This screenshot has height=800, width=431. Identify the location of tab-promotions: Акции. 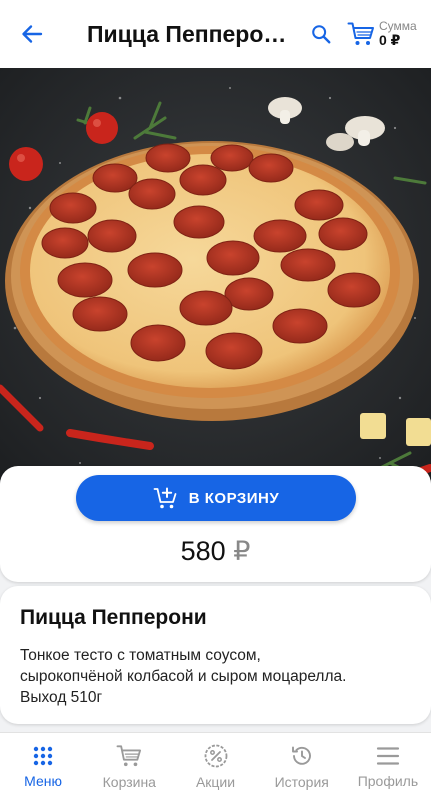
(215, 766).